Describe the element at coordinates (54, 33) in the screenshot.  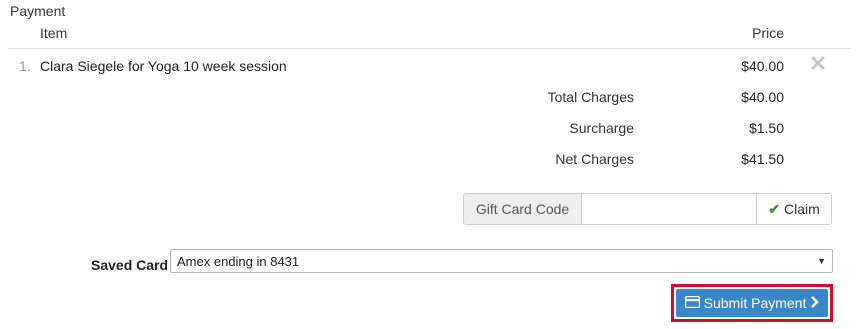
I see `column-header-item: Item` at that location.